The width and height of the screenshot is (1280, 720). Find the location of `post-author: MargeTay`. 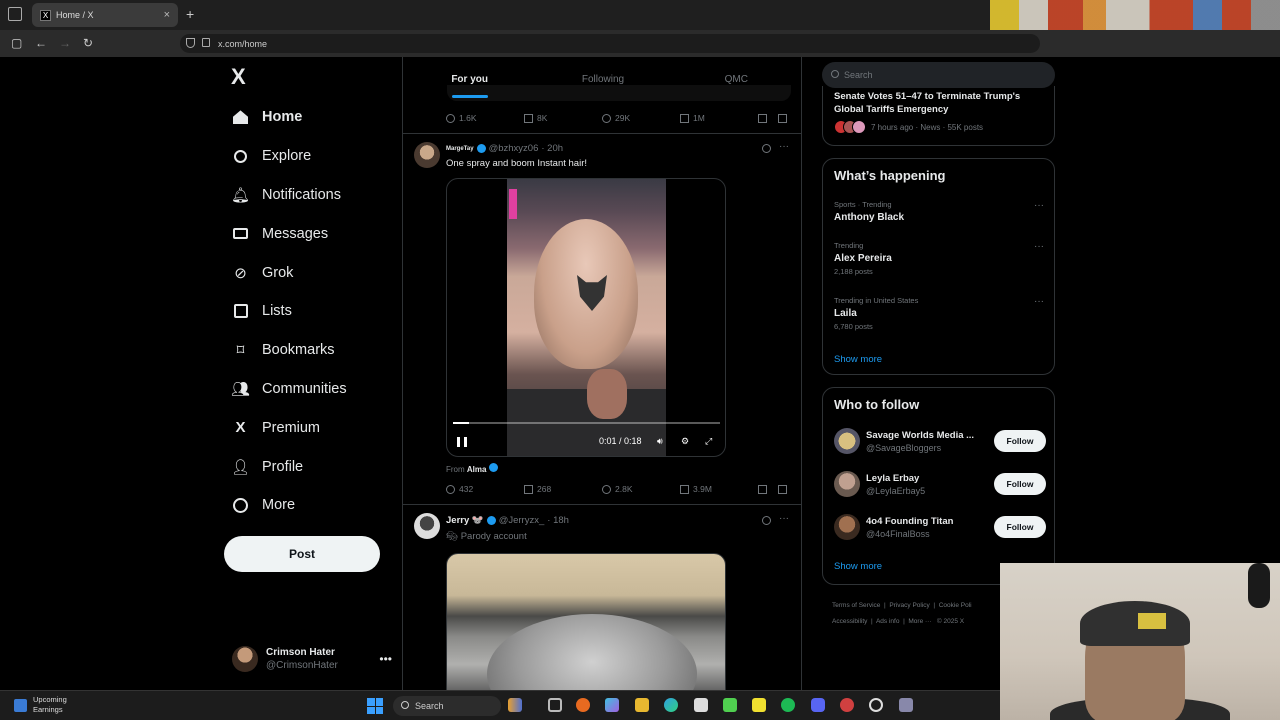

post-author: MargeTay is located at coordinates (460, 149).